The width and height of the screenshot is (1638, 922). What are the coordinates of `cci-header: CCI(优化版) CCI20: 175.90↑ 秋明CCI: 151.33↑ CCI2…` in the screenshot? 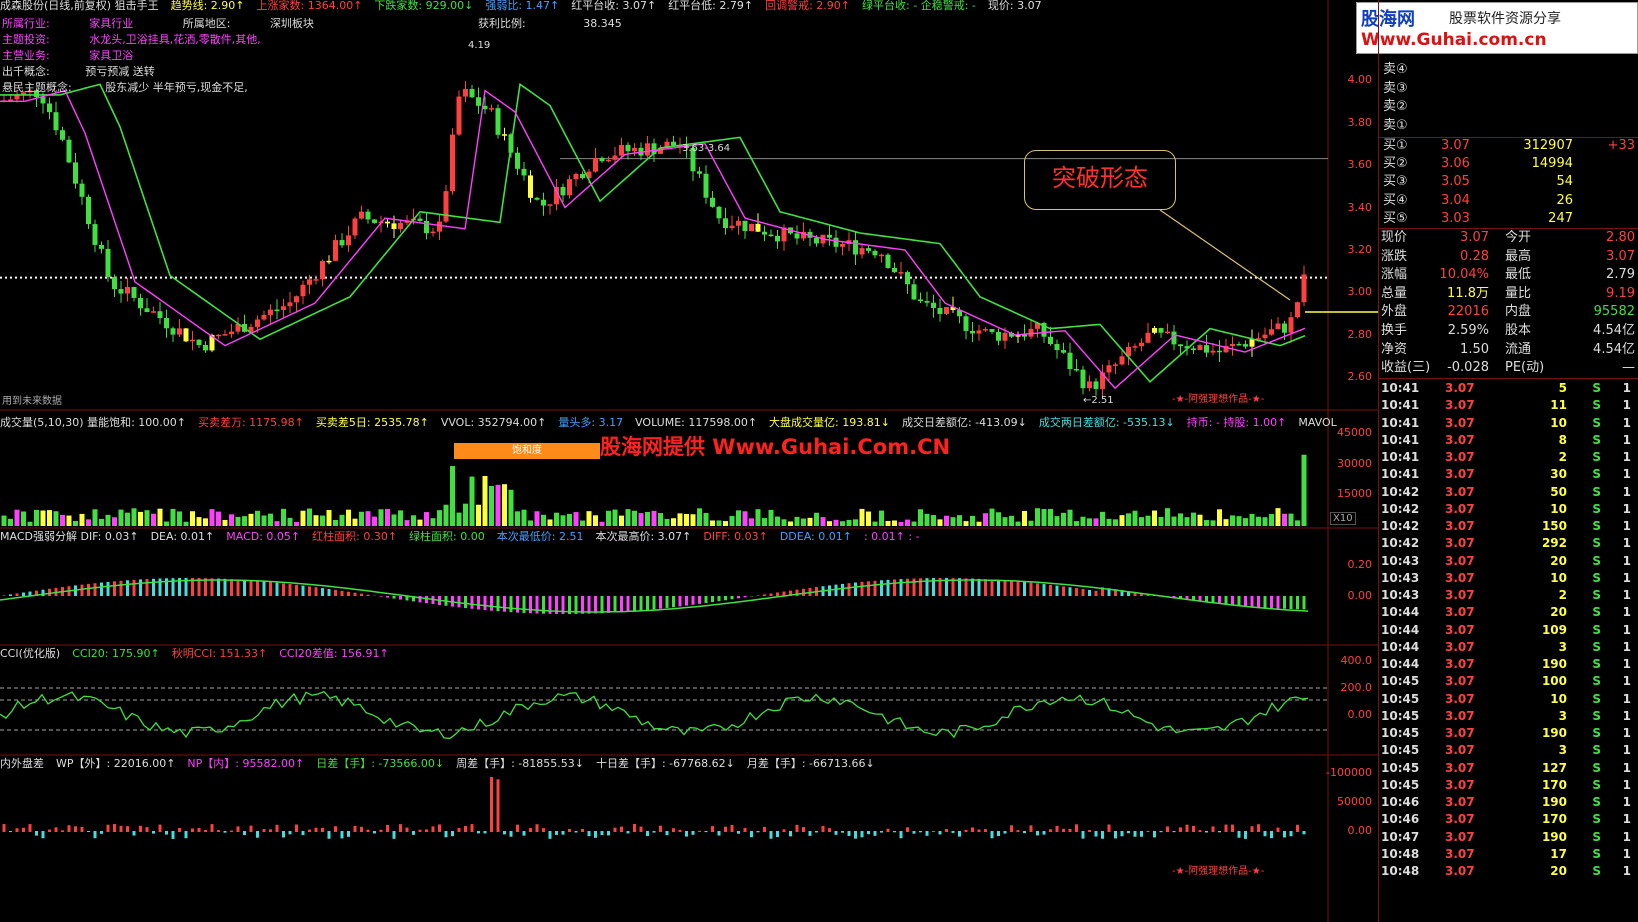 It's located at (200, 654).